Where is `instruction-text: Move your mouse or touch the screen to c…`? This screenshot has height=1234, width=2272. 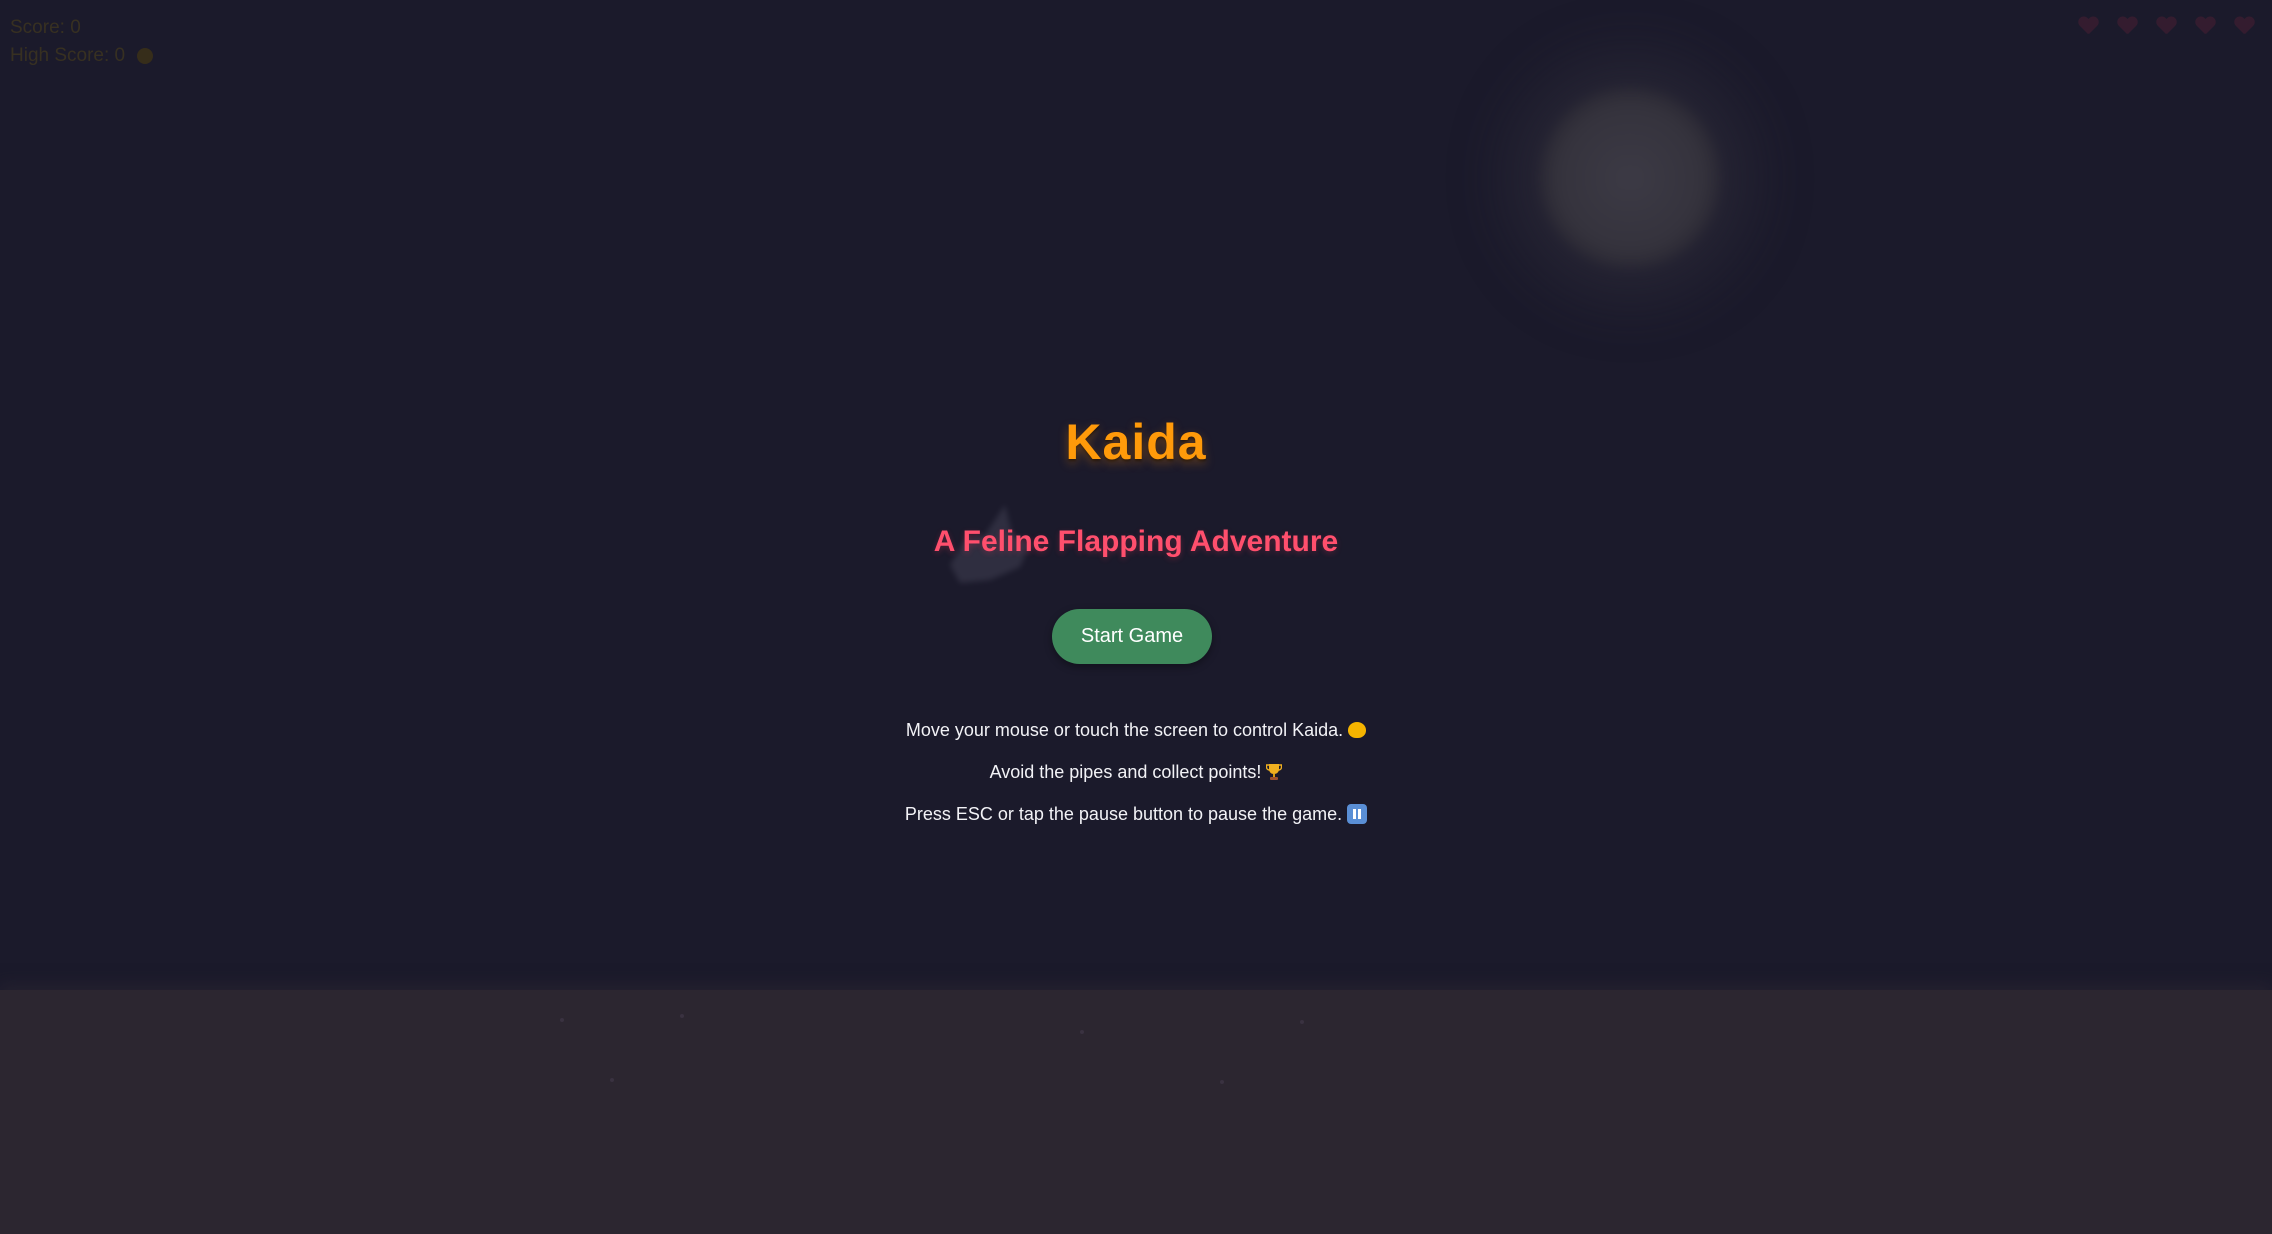
instruction-text: Move your mouse or touch the screen to c… is located at coordinates (1124, 730).